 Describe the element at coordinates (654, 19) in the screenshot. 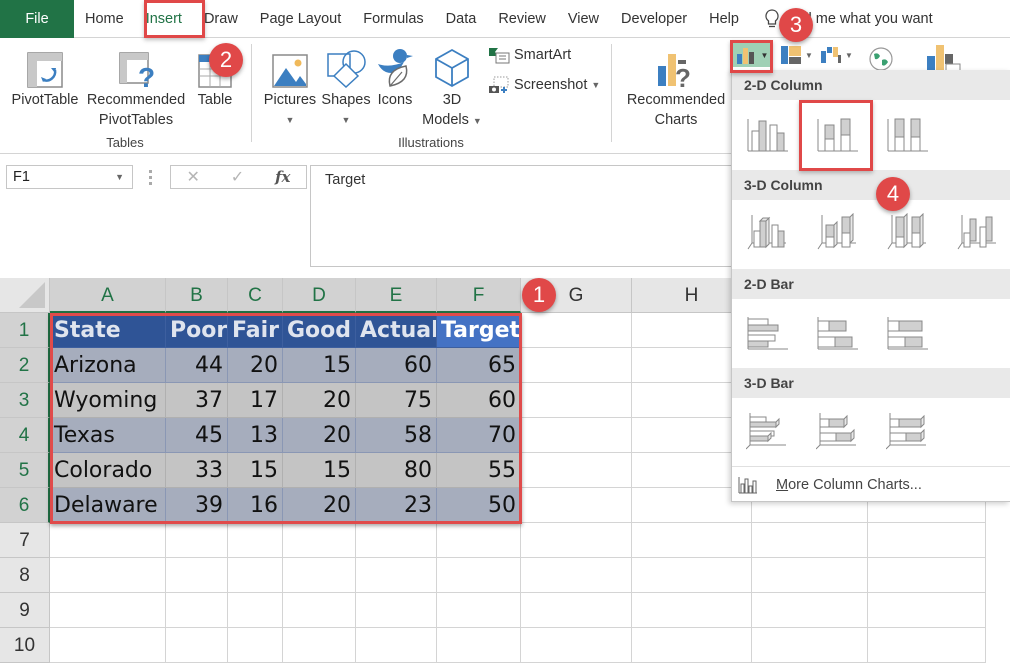

I see `tab-developer: Developer` at that location.